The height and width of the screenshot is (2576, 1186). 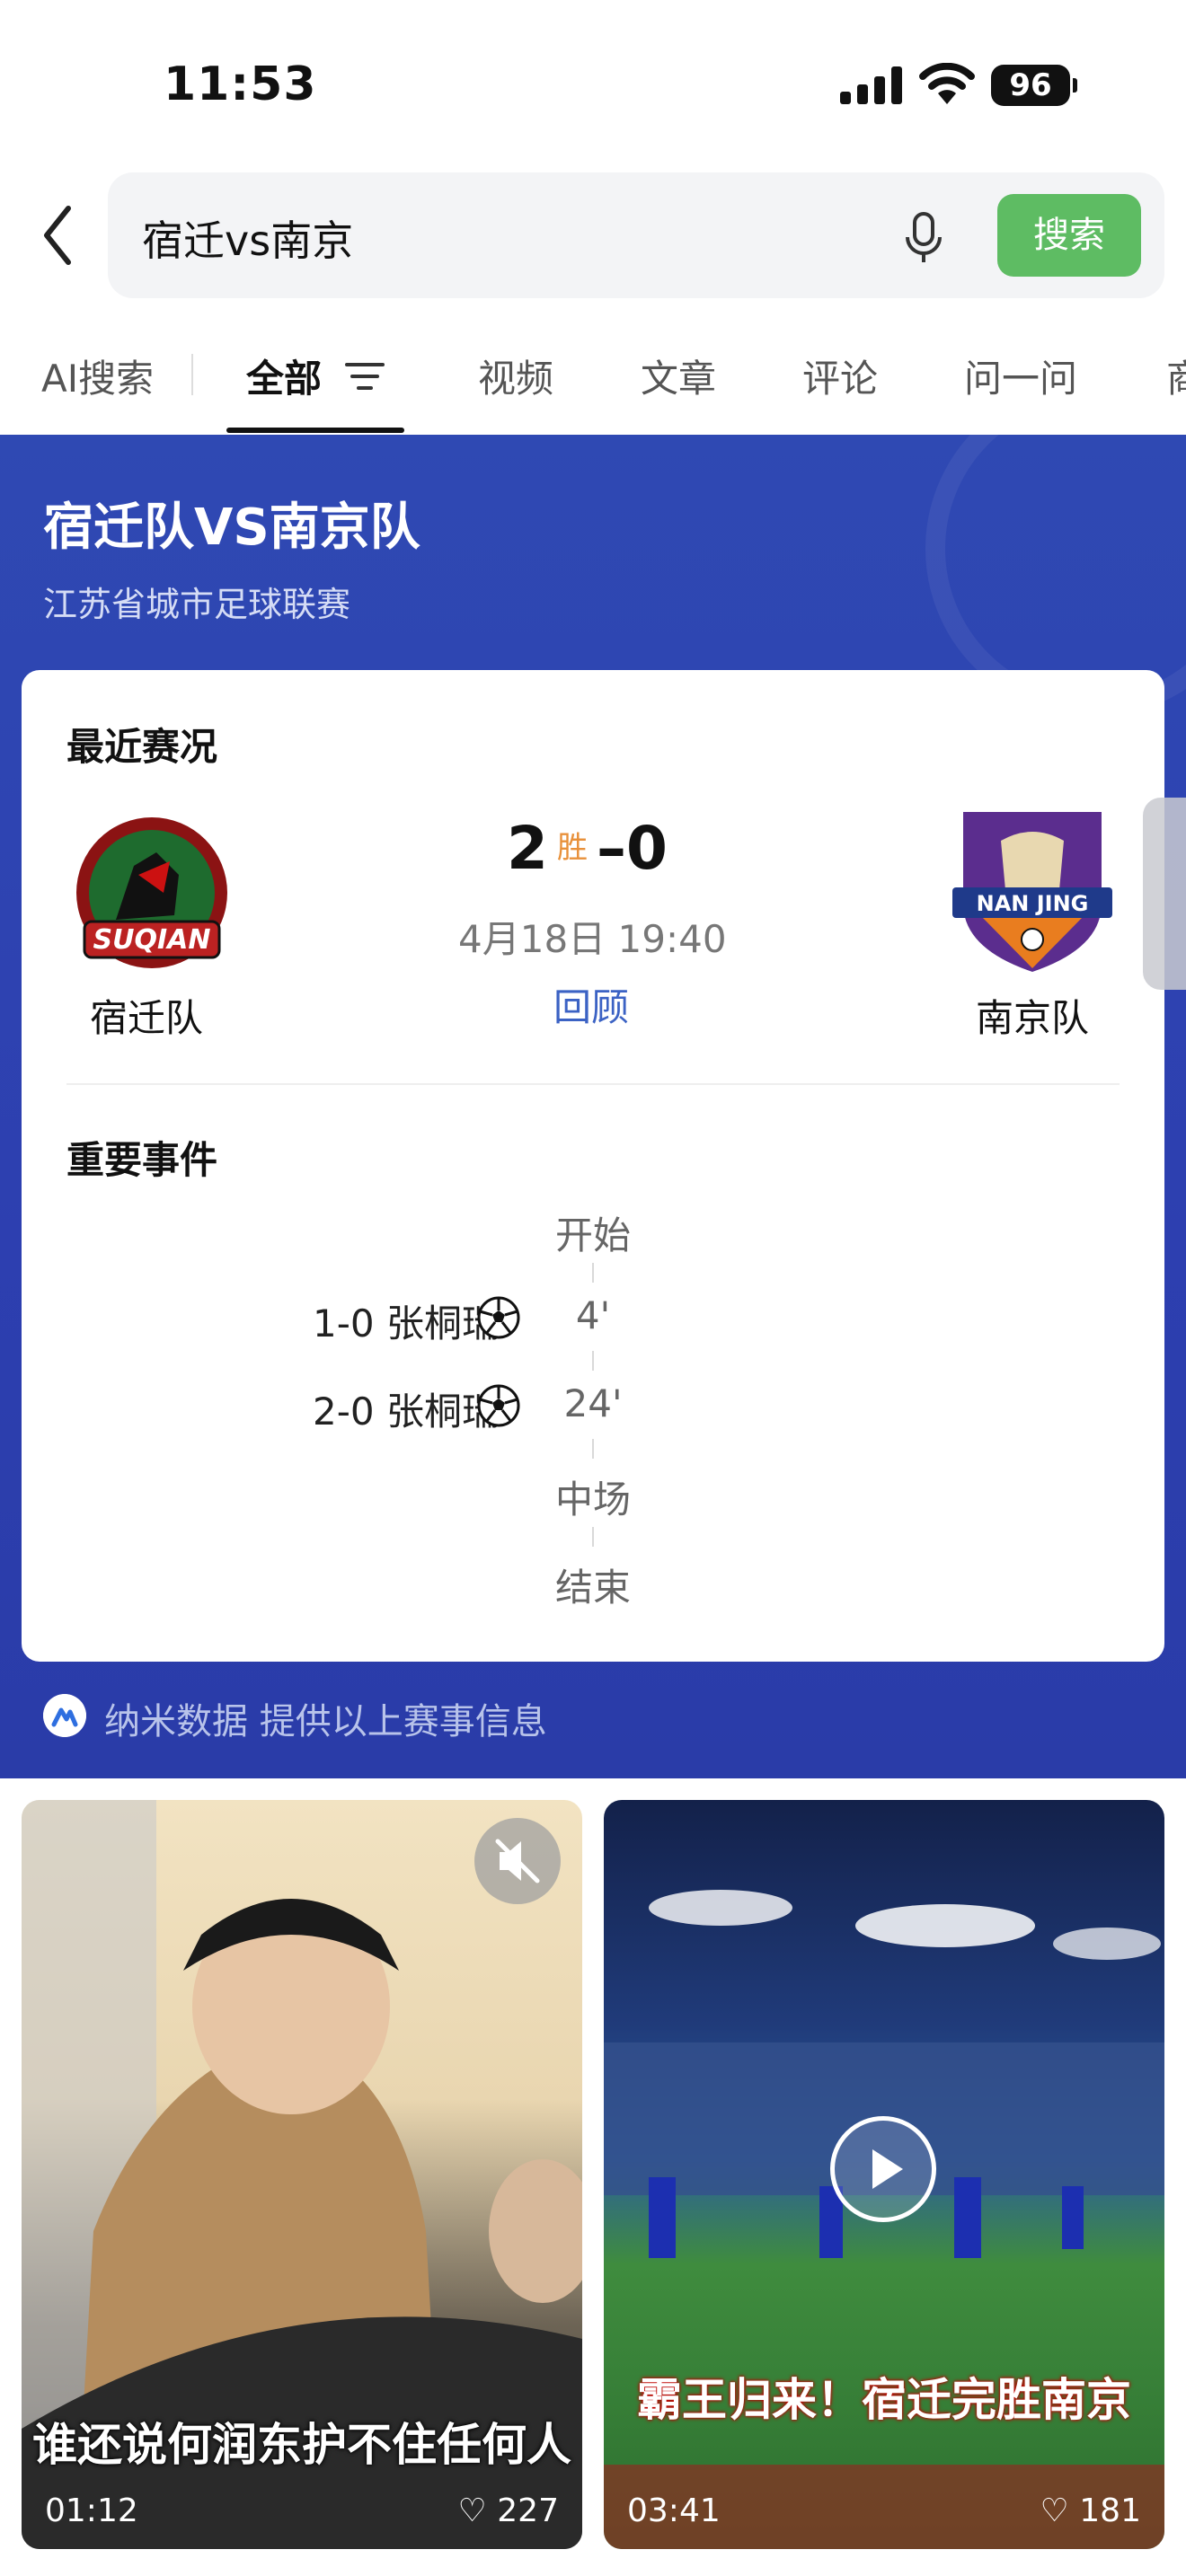 I want to click on search-button: 搜索, so click(x=1069, y=235).